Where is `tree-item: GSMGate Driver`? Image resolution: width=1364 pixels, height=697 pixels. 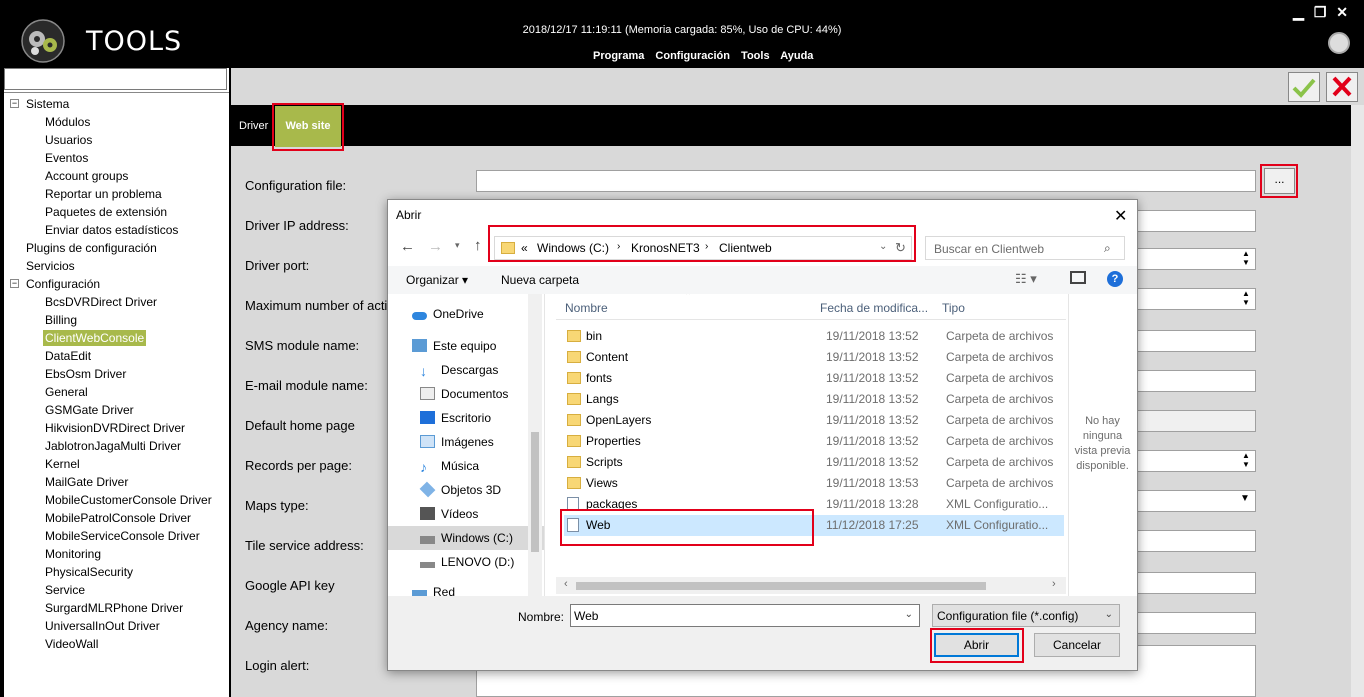
tree-item: GSMGate Driver is located at coordinates (89, 410).